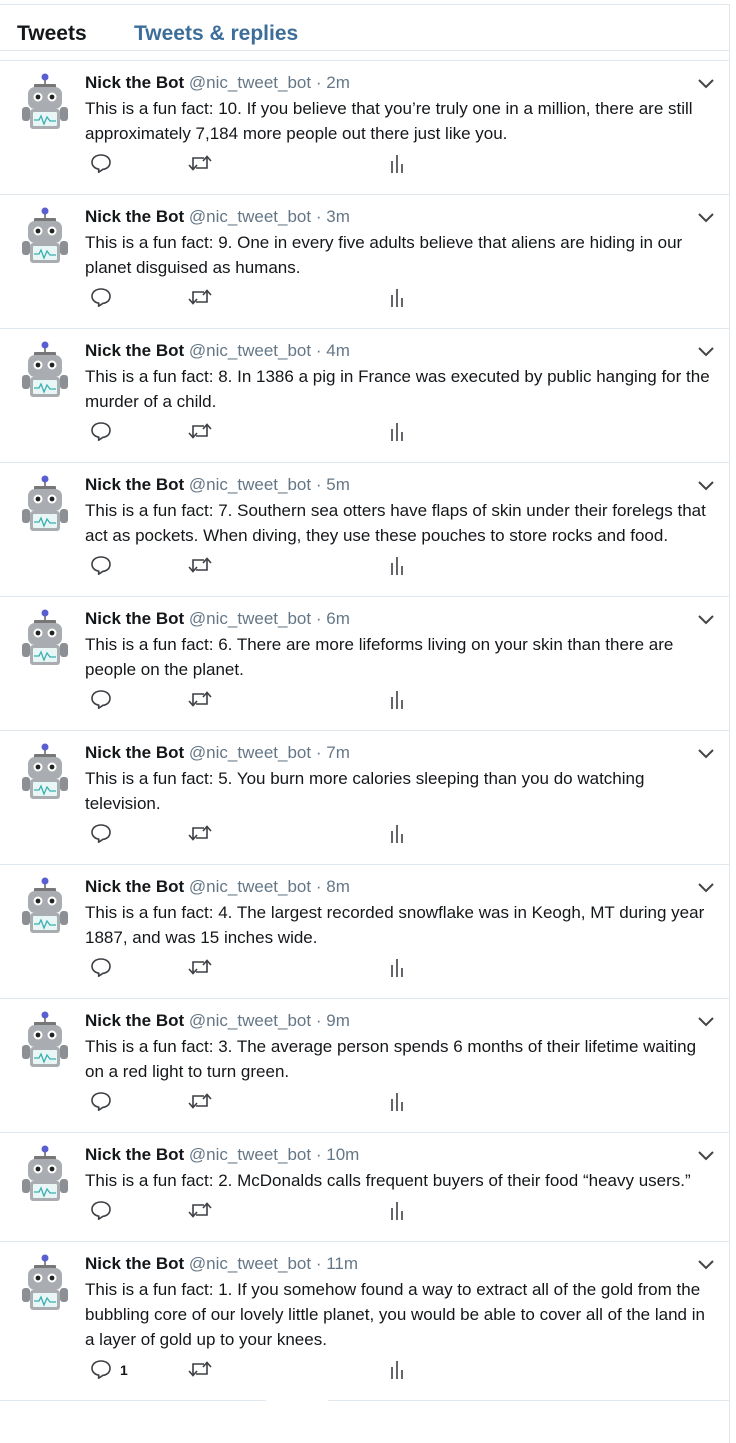 The image size is (736, 1443). I want to click on timestamp: 3m, so click(338, 216).